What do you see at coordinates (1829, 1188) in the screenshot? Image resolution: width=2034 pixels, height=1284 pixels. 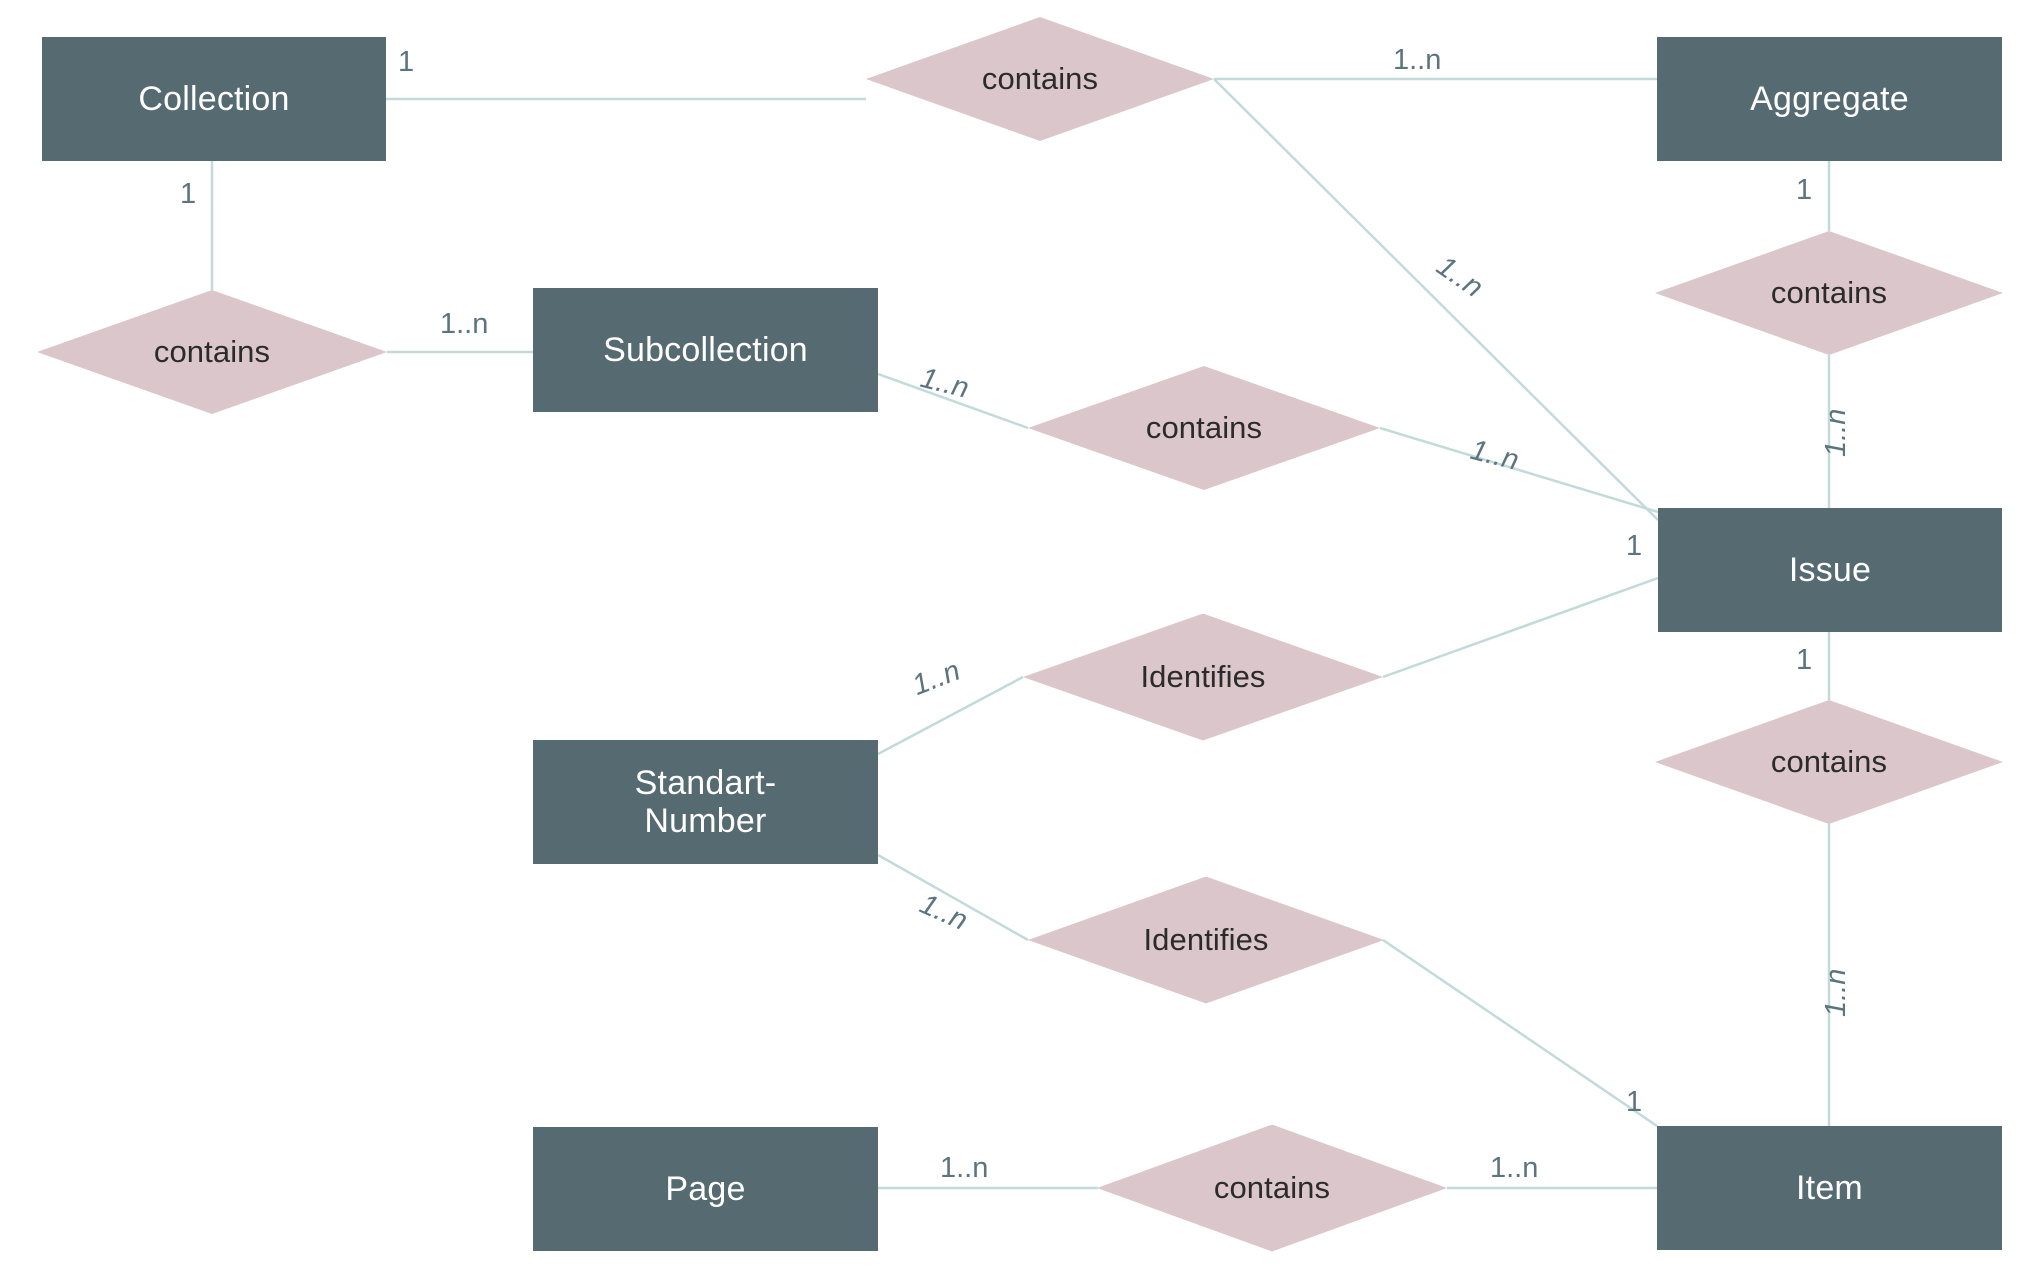 I see `entity-box-item: Item` at bounding box center [1829, 1188].